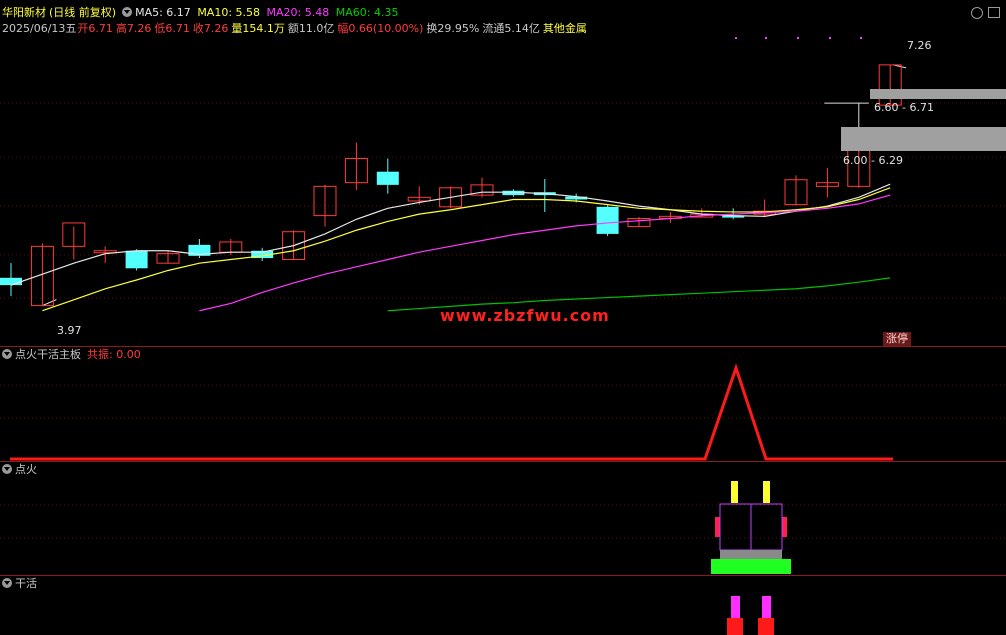 The width and height of the screenshot is (1006, 635). What do you see at coordinates (69, 330) in the screenshot?
I see `low-mark-label: 3.97` at bounding box center [69, 330].